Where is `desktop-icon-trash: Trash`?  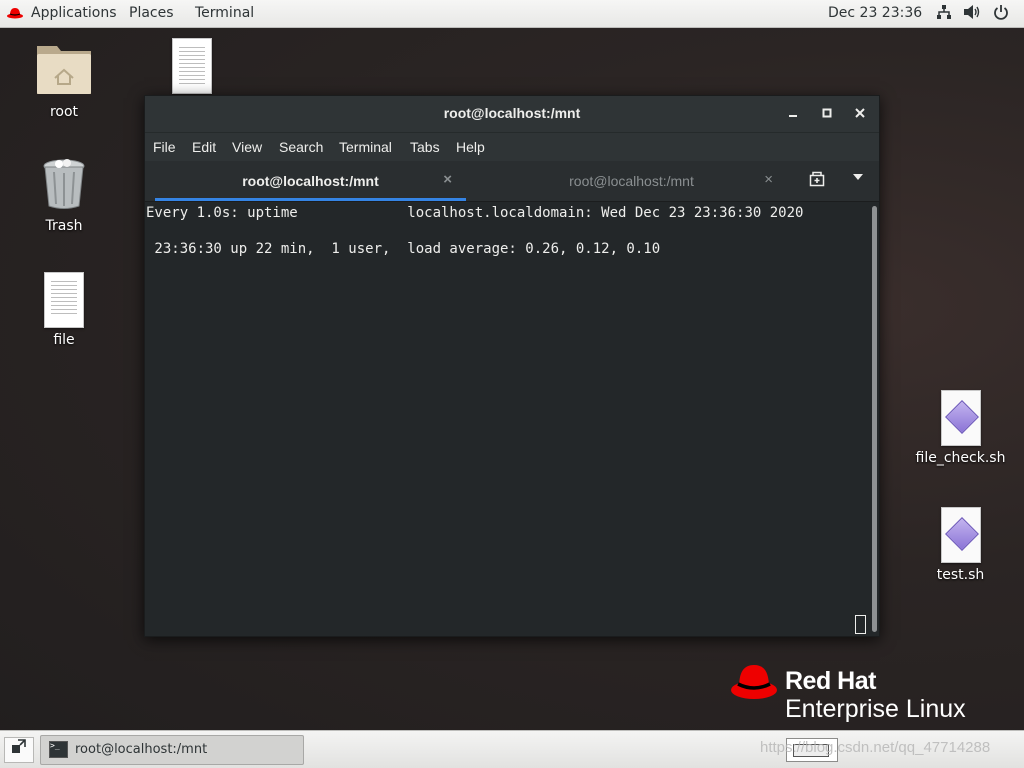
desktop-icon-trash: Trash is located at coordinates (64, 196).